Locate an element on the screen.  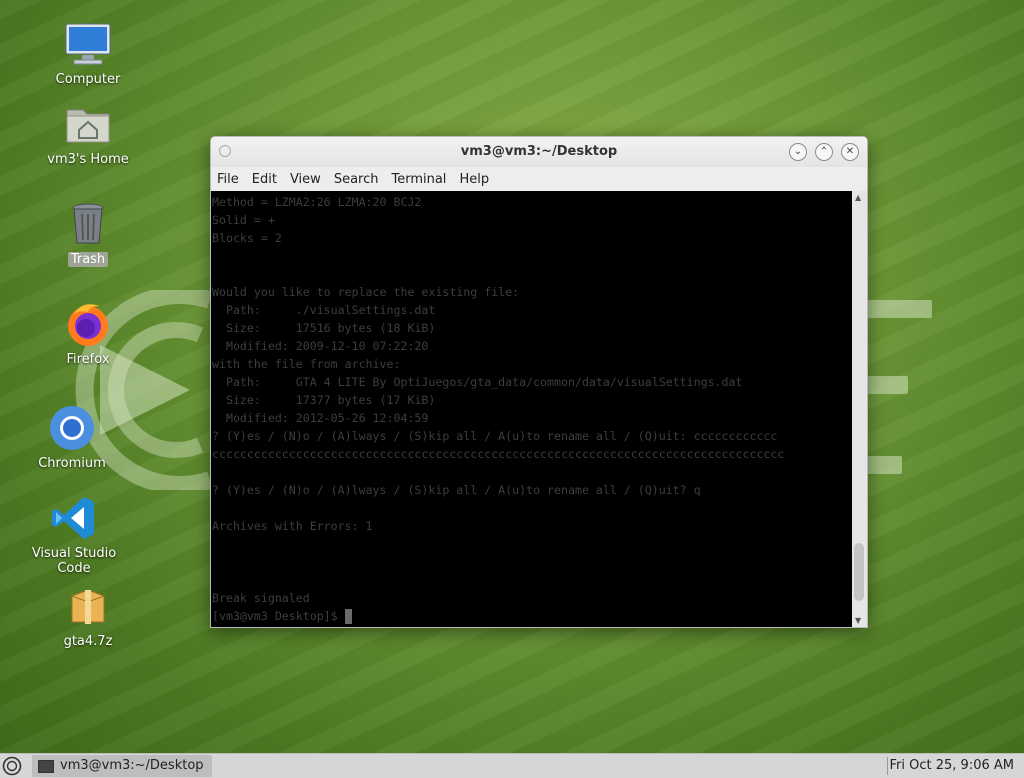
taskbar-separator is located at coordinates (887, 766).